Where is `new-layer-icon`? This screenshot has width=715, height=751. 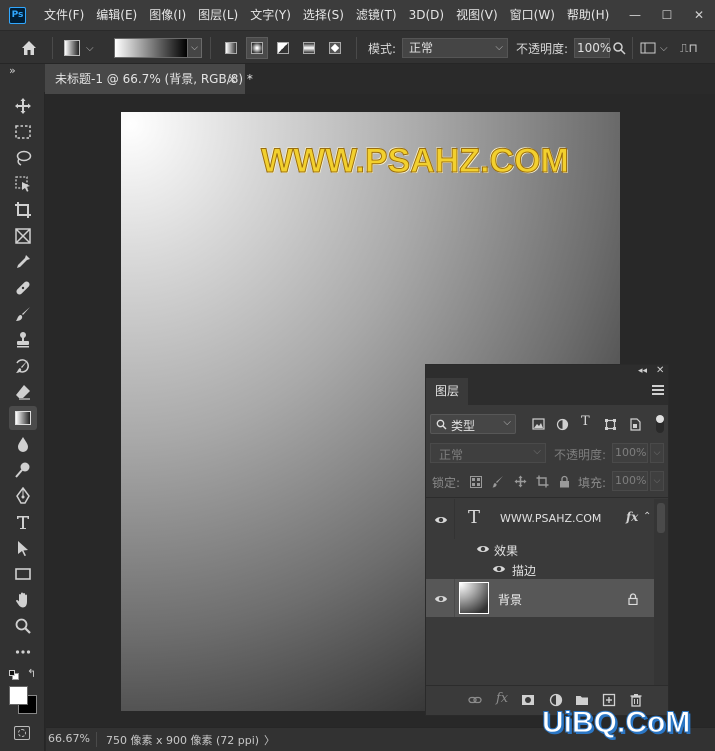
new-layer-icon is located at coordinates (609, 700).